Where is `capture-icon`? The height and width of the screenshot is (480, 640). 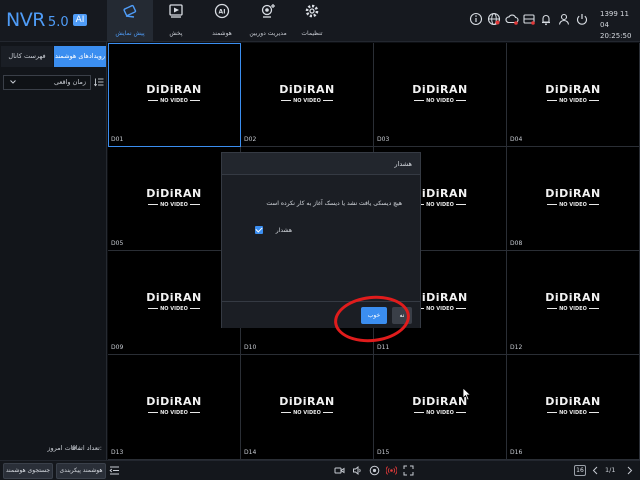
capture-icon is located at coordinates (374, 470).